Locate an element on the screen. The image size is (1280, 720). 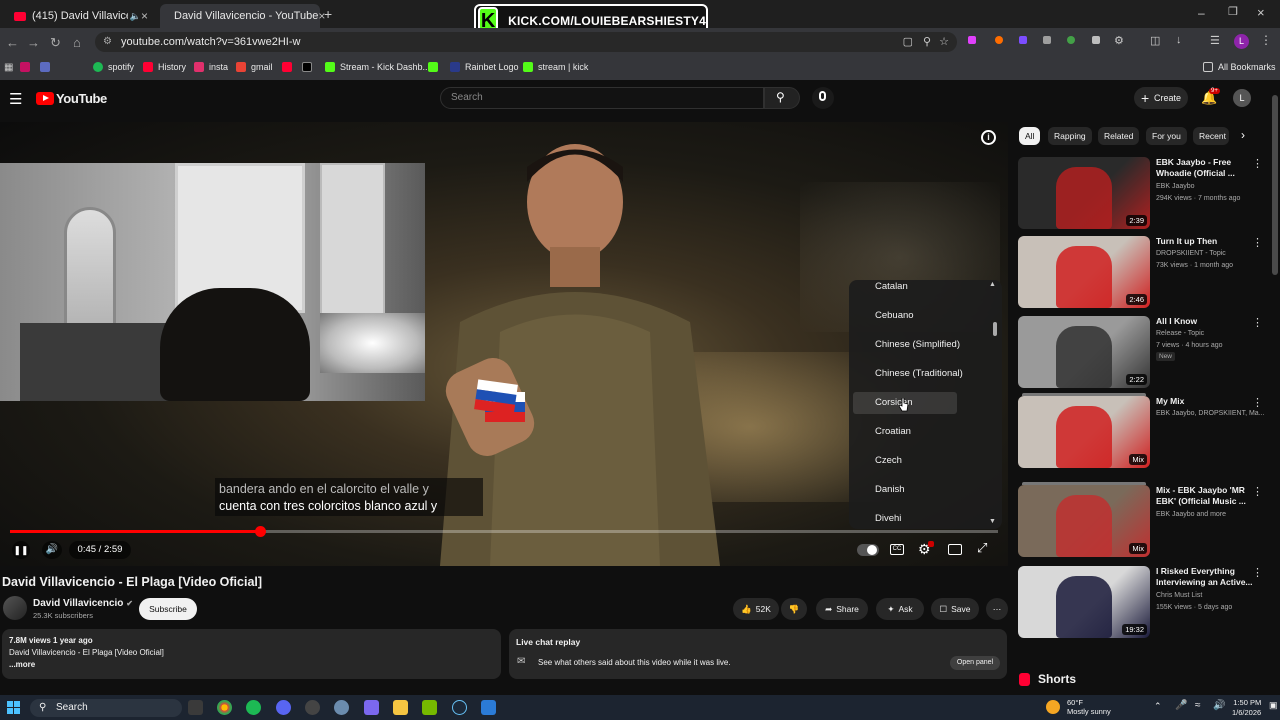
nvidia-icon is located at coordinates (429, 707).